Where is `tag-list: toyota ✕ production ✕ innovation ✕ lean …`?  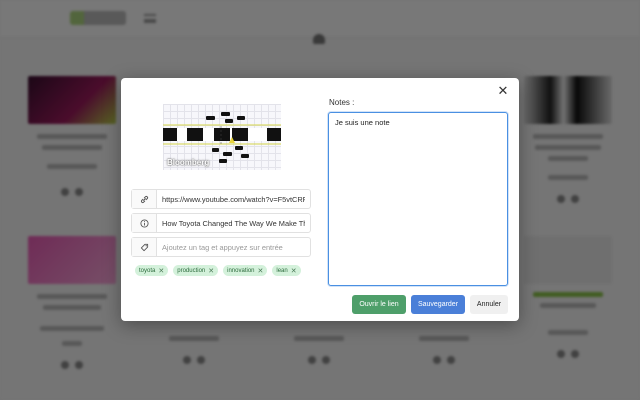 tag-list: toyota ✕ production ✕ innovation ✕ lean … is located at coordinates (218, 270).